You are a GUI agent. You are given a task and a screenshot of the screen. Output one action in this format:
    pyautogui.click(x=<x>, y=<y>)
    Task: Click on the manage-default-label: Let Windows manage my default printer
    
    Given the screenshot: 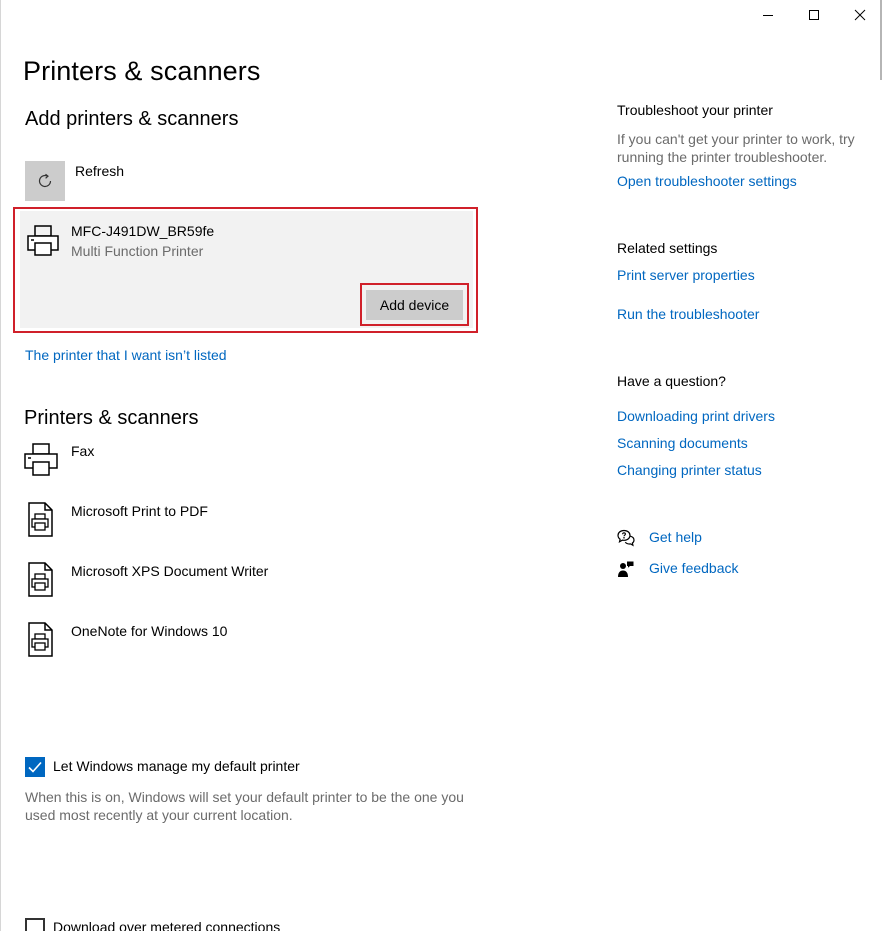 What is the action you would take?
    pyautogui.click(x=176, y=766)
    